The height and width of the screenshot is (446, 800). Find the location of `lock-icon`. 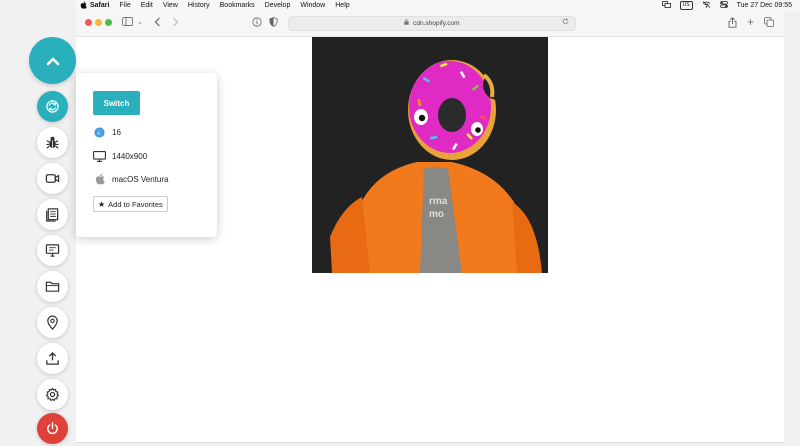

lock-icon is located at coordinates (407, 23).